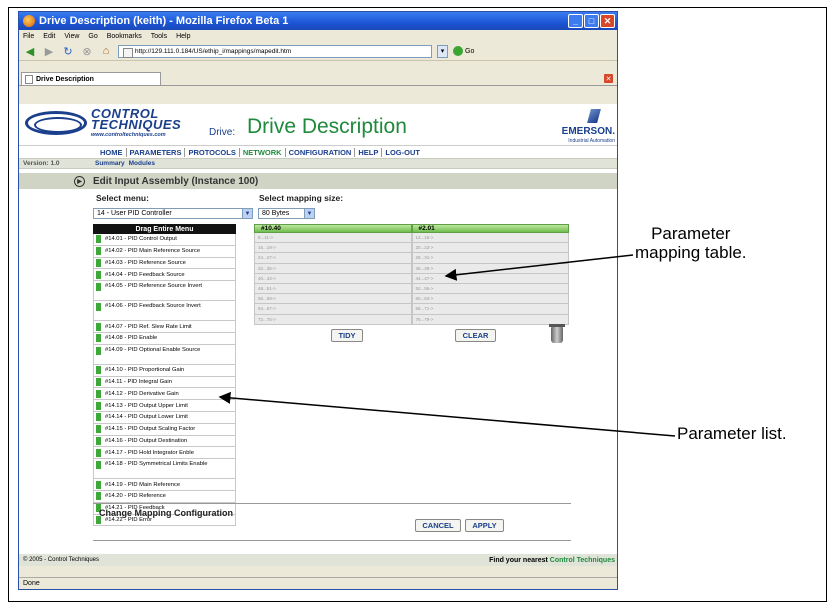  I want to click on arrow-to-parameter-list, so click(447, 414).